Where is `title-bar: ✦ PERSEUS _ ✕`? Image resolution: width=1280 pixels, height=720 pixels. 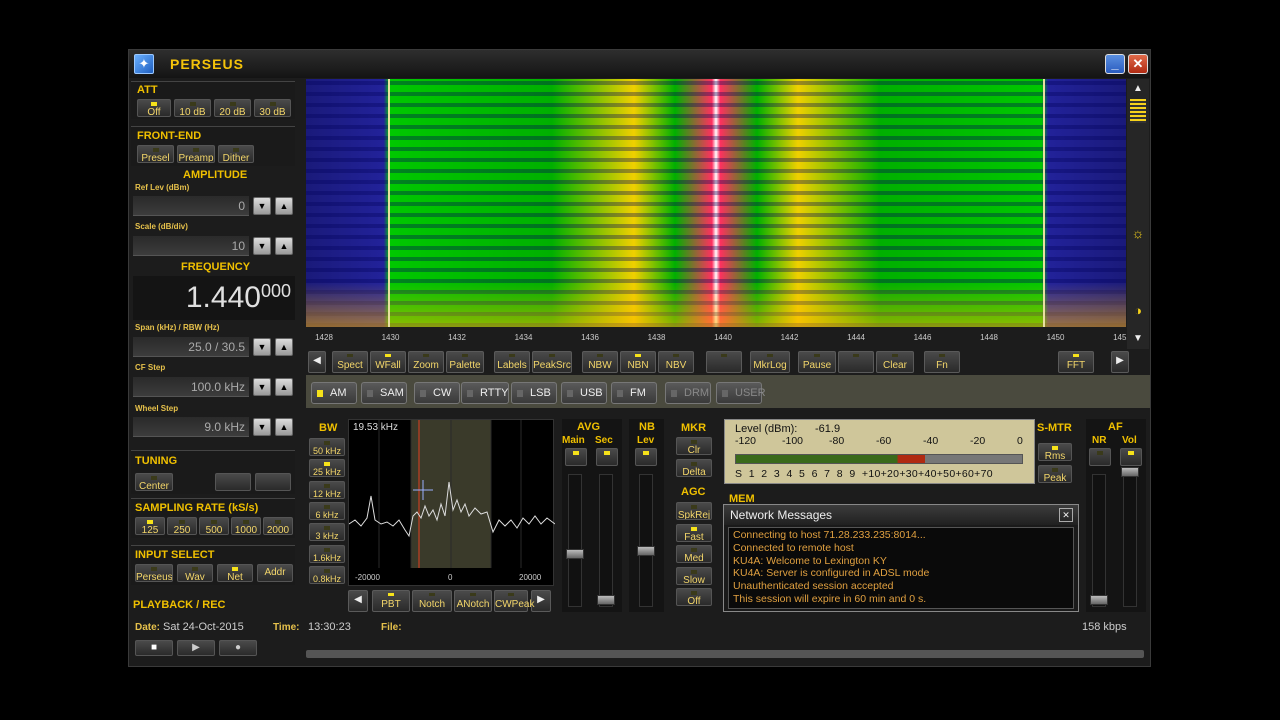 title-bar: ✦ PERSEUS _ ✕ is located at coordinates (639, 64).